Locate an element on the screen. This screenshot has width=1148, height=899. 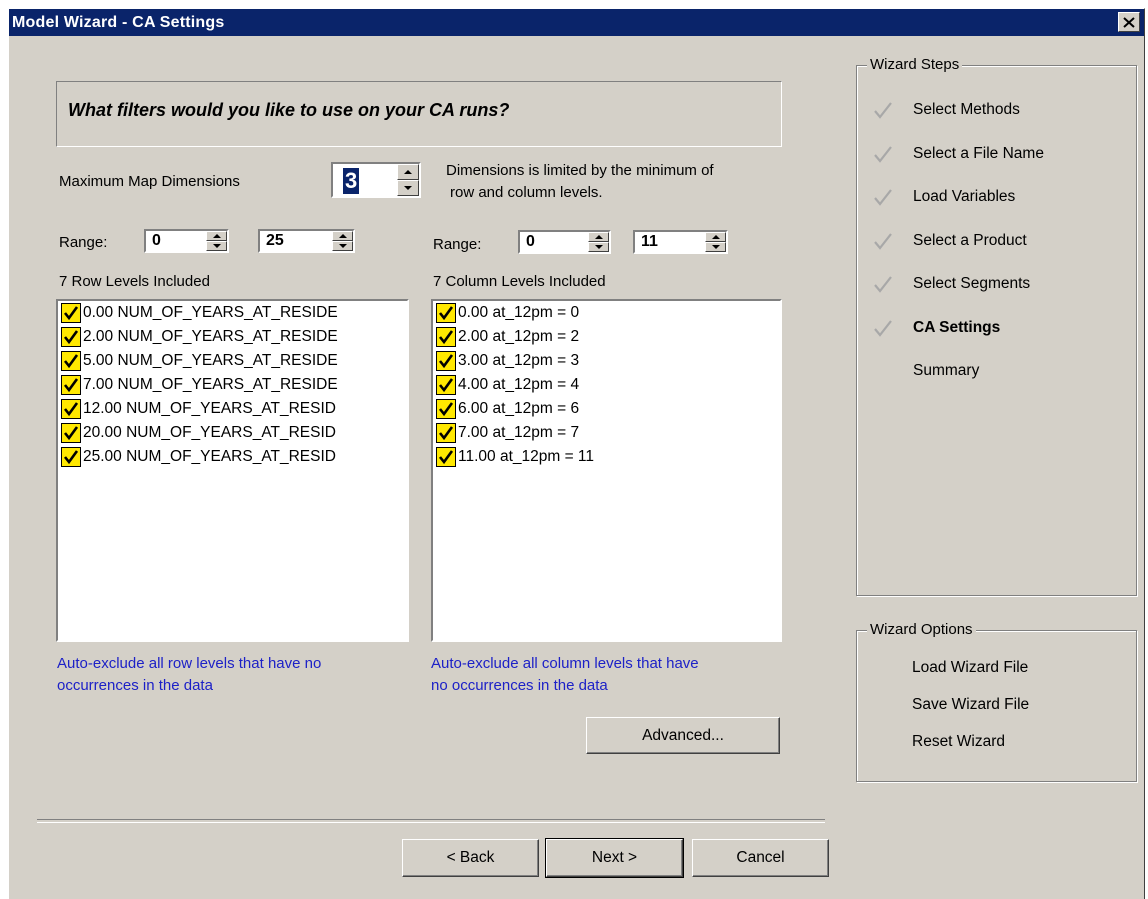
wizard-step-item: Select Methods is located at coordinates (946, 110).